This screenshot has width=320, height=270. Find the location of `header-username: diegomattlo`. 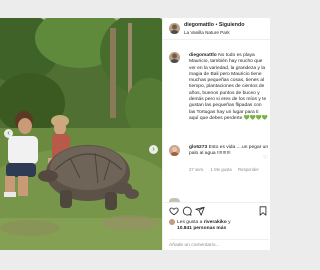

header-username: diegomattlo is located at coordinates (199, 25).